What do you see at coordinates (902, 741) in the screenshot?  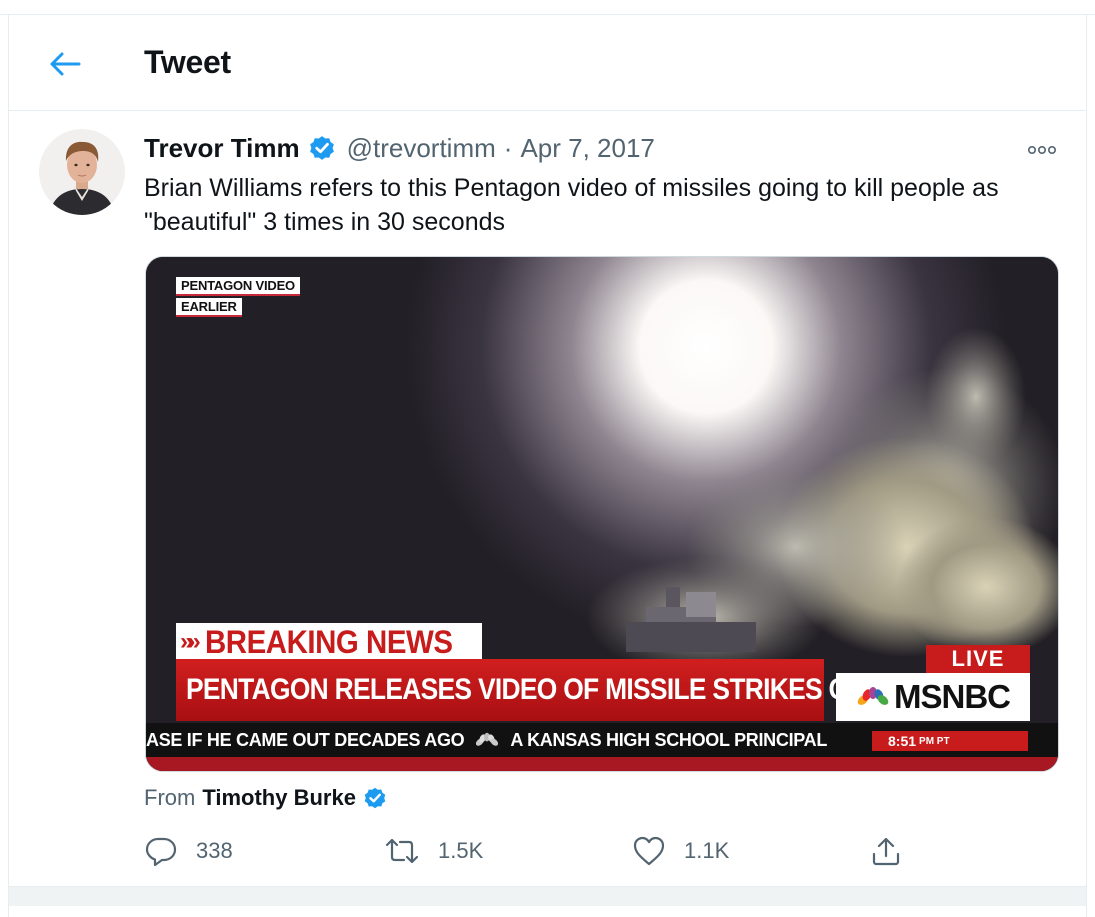 I see `clock-time: 8:51` at bounding box center [902, 741].